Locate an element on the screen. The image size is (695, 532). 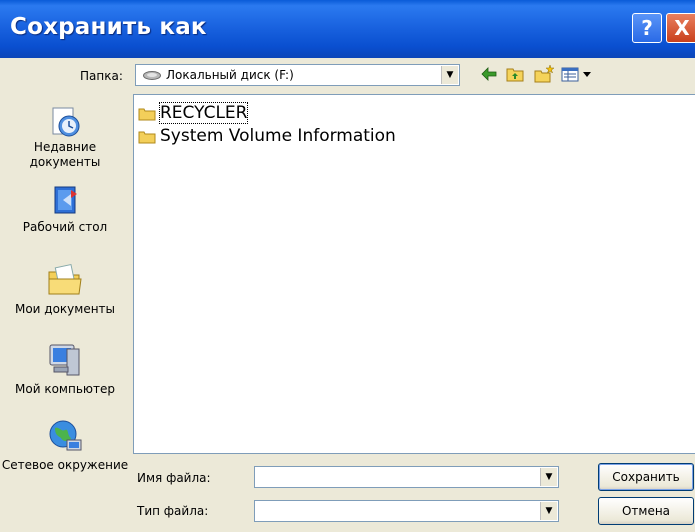
filename-input: ▼ is located at coordinates (406, 477).